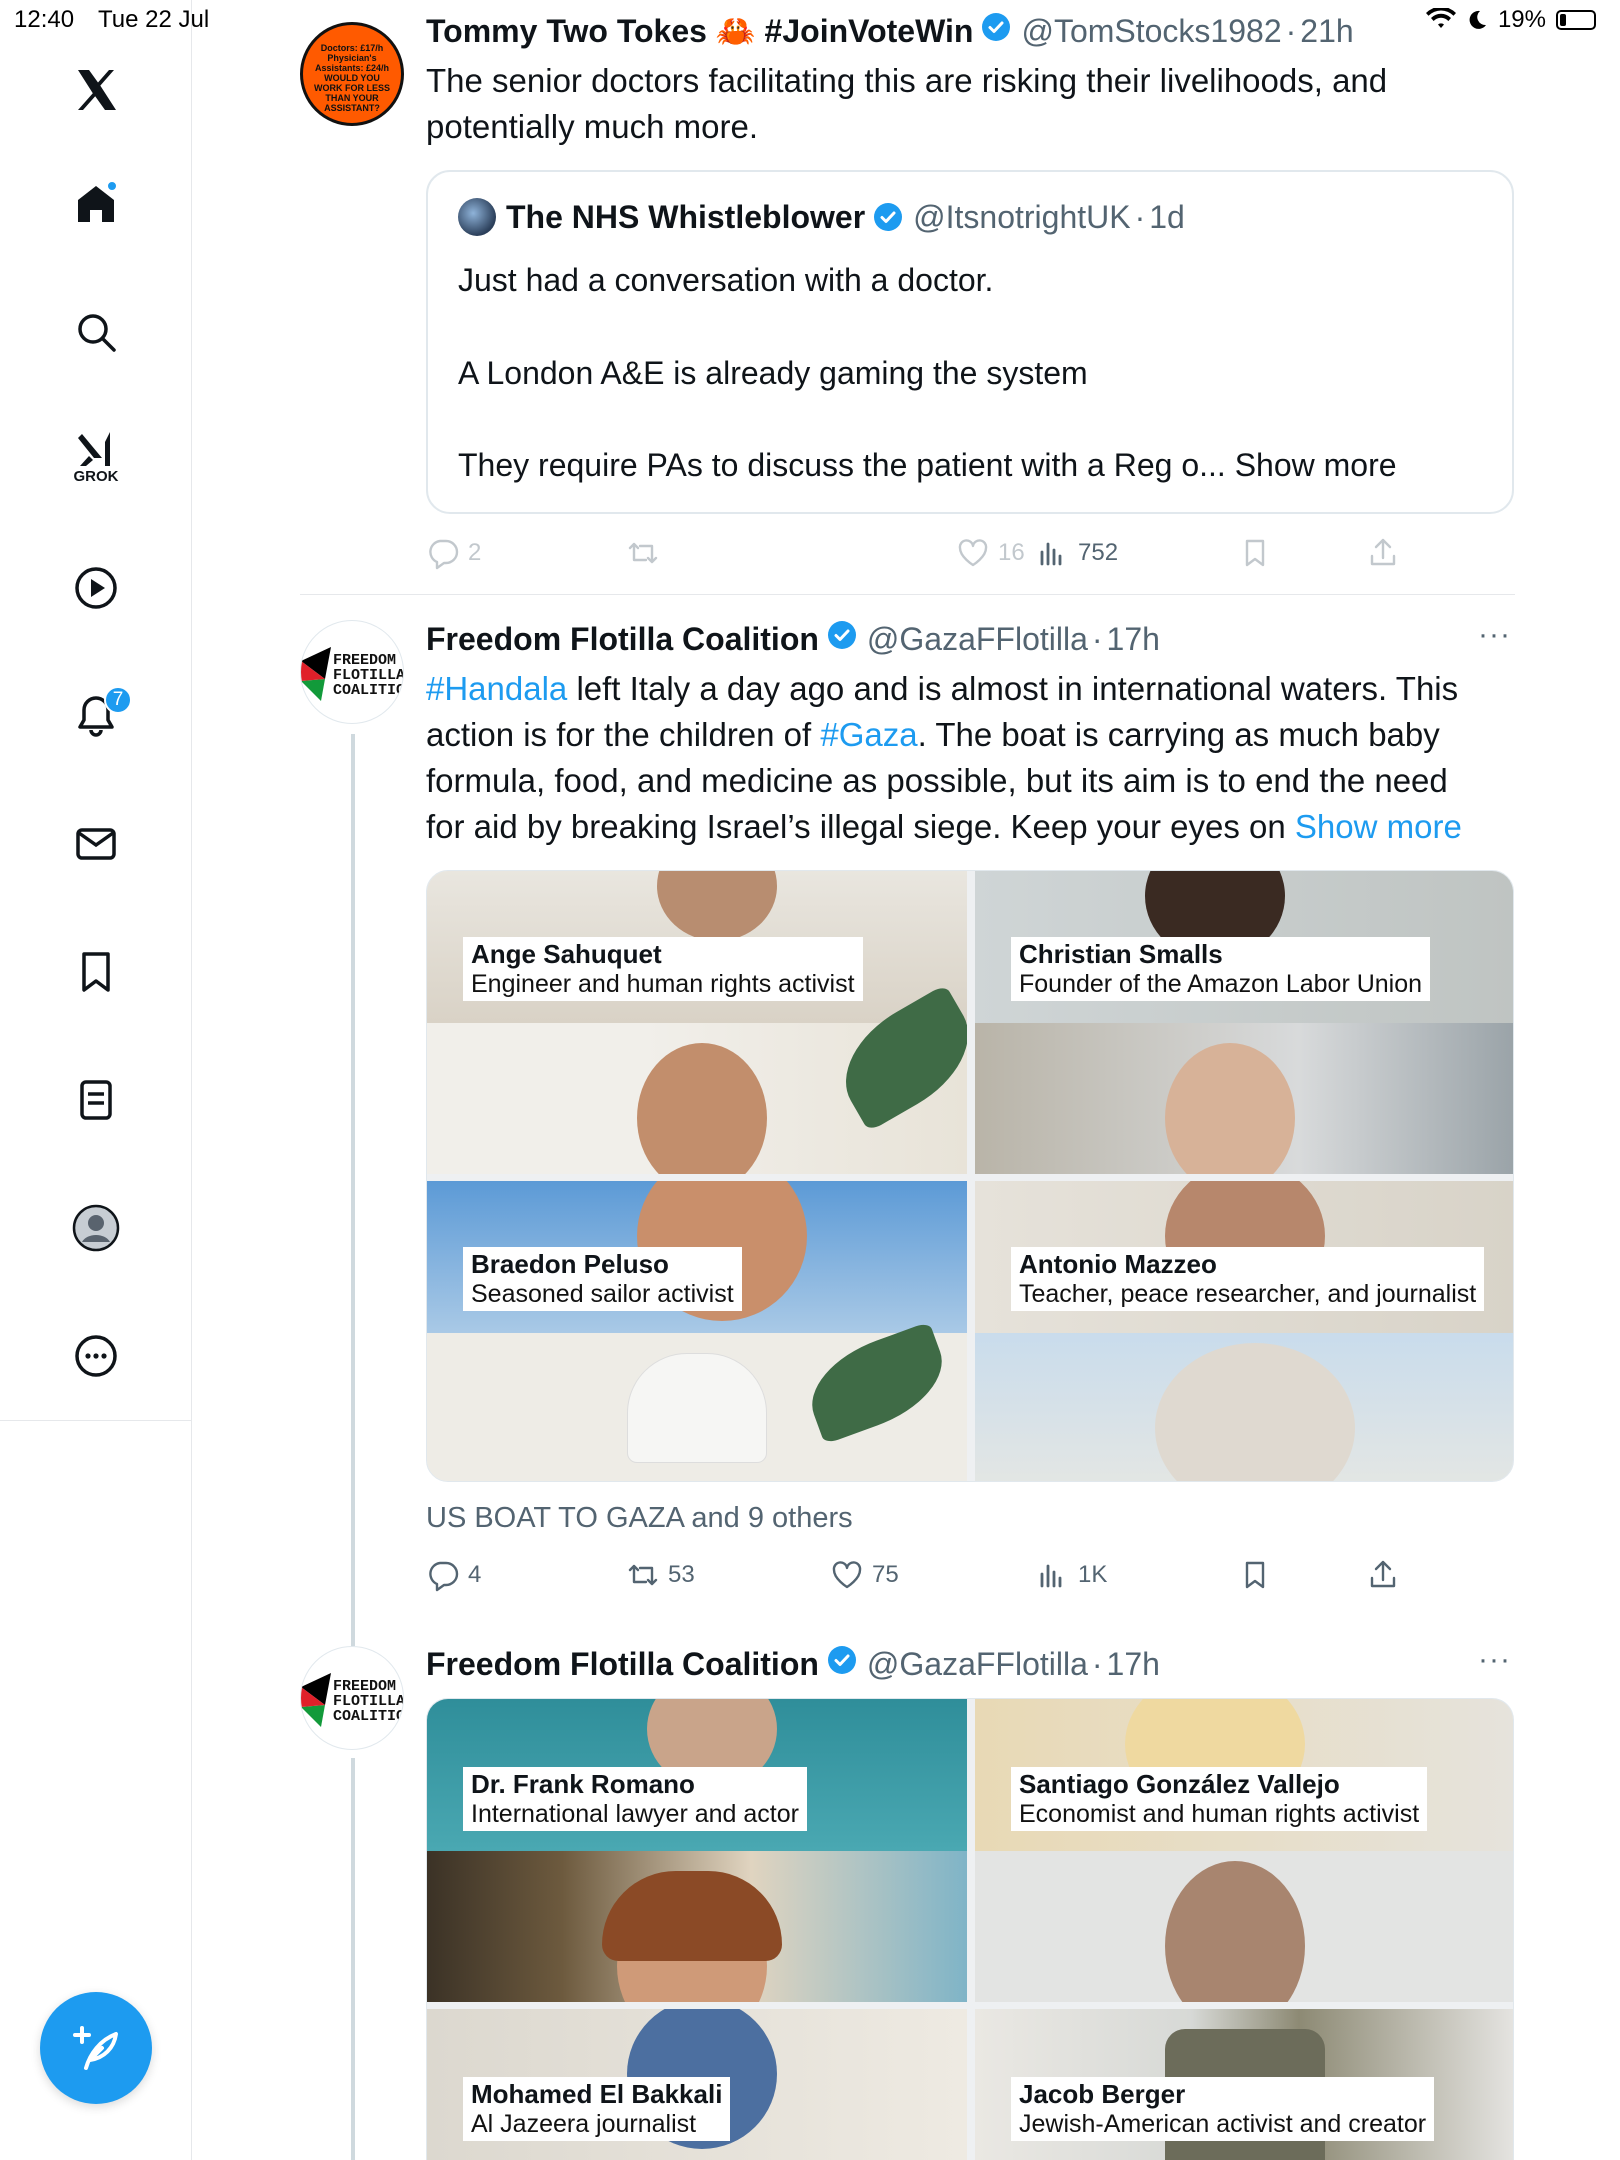 This screenshot has width=1620, height=2160. What do you see at coordinates (1378, 826) in the screenshot?
I see `show-more-link: Show more` at bounding box center [1378, 826].